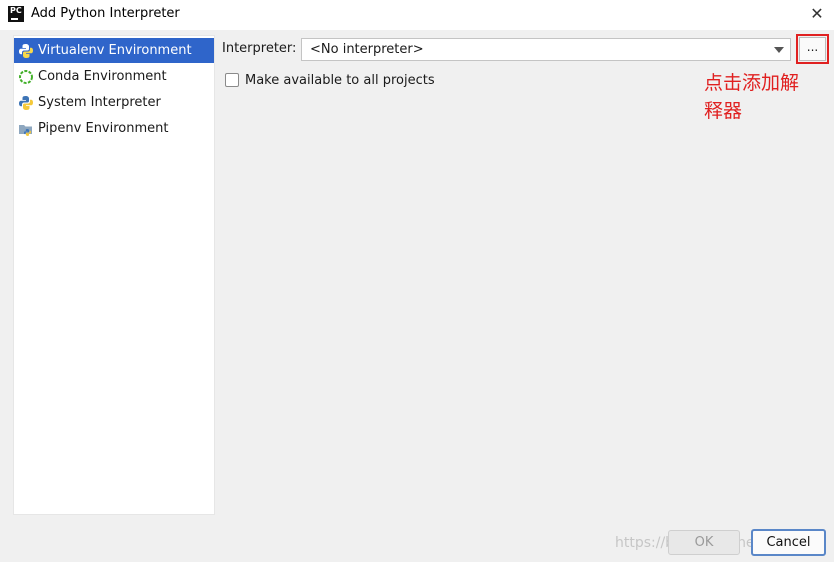  What do you see at coordinates (367, 49) in the screenshot?
I see `interpreter-select-value: <No interpreter>` at bounding box center [367, 49].